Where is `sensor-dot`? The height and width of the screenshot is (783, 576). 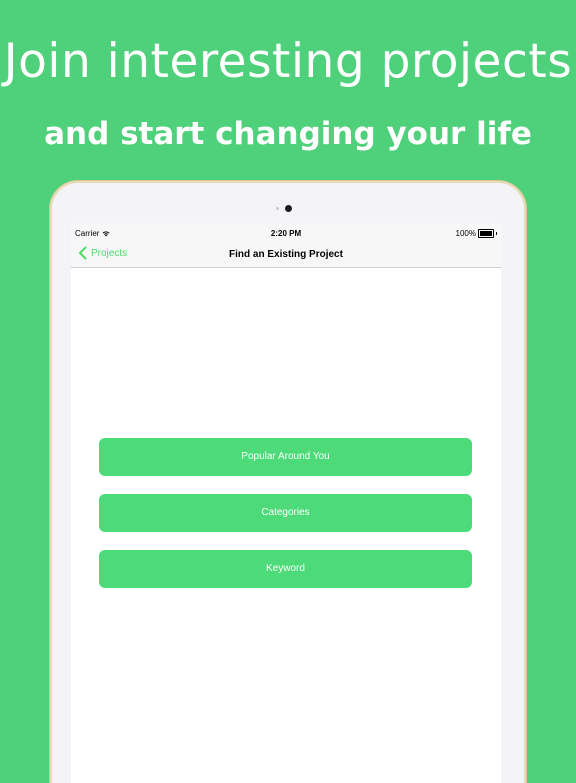 sensor-dot is located at coordinates (277, 208).